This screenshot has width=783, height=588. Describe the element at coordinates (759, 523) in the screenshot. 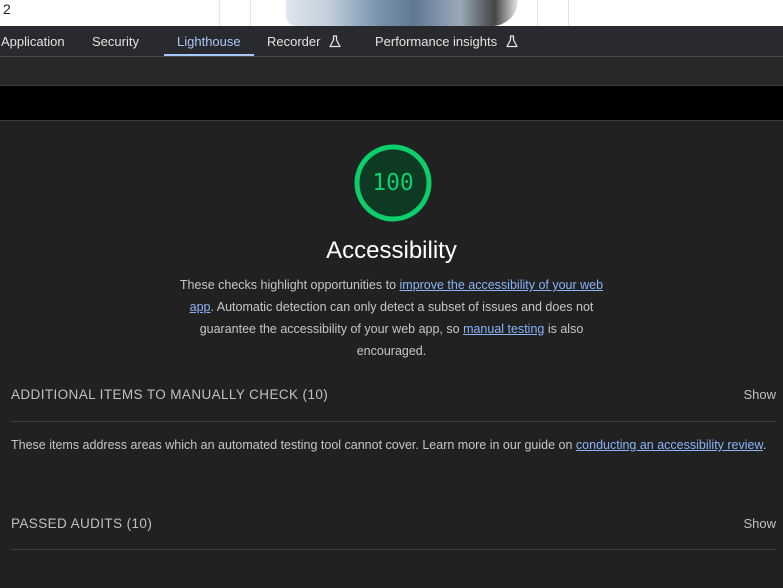

I see `passed-audits-show-toggle: Show` at that location.